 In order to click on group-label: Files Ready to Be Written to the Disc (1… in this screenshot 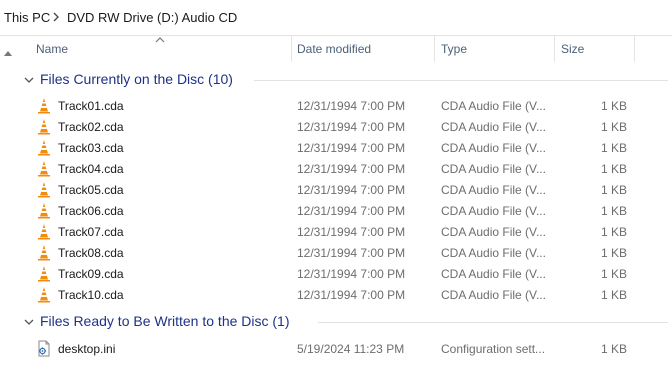, I will do `click(165, 321)`.